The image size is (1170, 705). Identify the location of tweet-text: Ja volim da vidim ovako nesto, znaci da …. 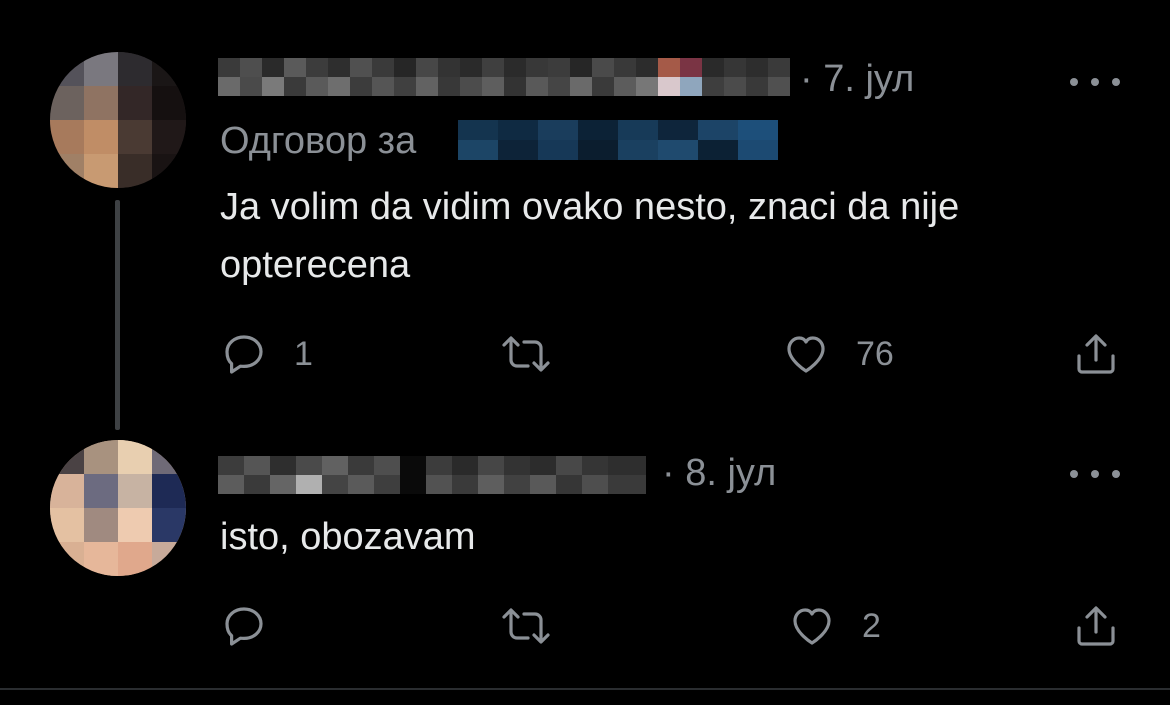
(590, 236).